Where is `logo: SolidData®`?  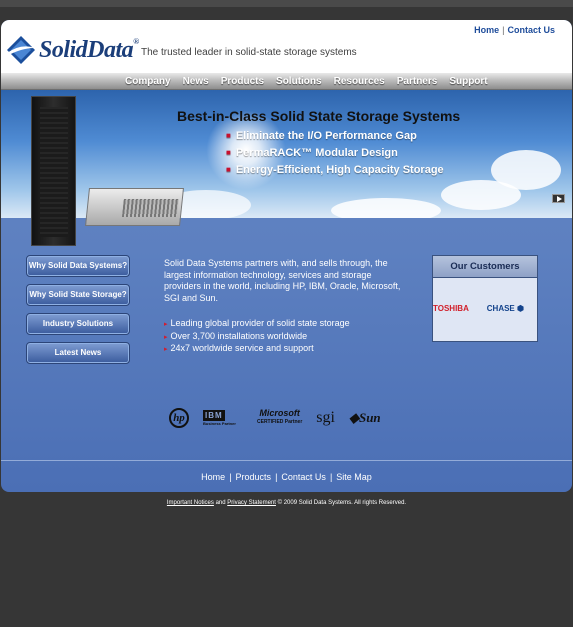 logo: SolidData® is located at coordinates (72, 50).